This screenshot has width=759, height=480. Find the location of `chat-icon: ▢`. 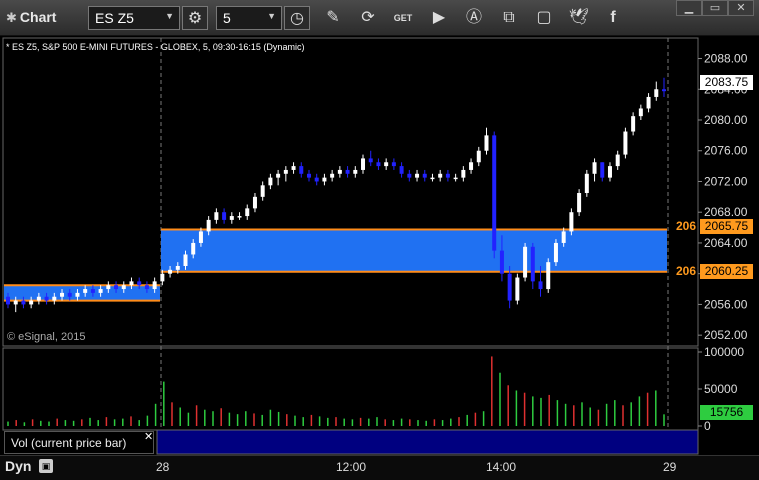

chat-icon: ▢ is located at coordinates (544, 18).